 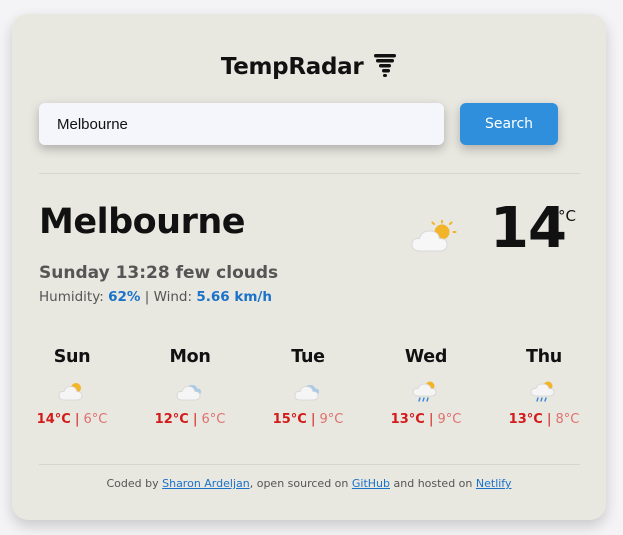 I want to click on humidity-label: Humidity:, so click(x=71, y=297).